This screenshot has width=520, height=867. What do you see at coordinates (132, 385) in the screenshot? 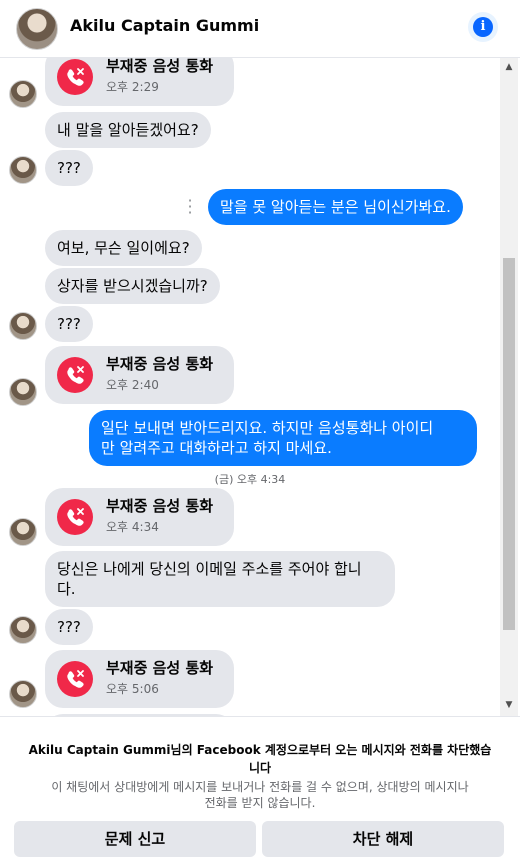
I see `call-time: 오후 2:40` at bounding box center [132, 385].